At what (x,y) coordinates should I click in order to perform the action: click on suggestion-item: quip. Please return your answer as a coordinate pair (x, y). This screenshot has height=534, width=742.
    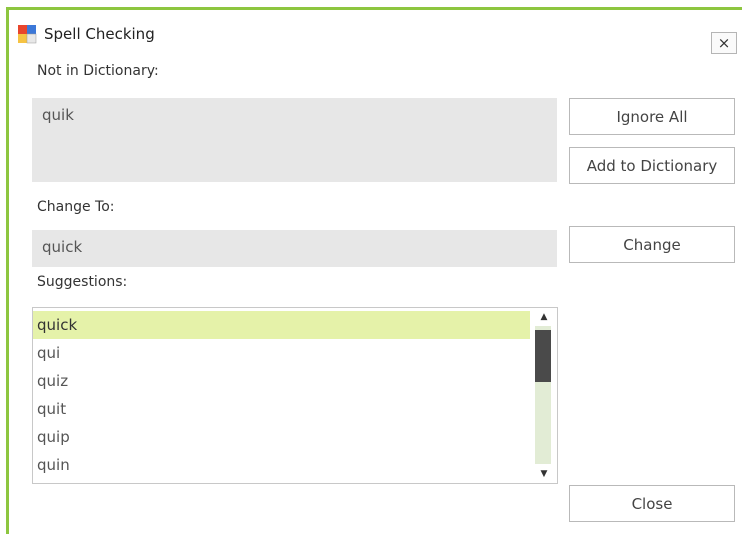
    Looking at the image, I should click on (281, 437).